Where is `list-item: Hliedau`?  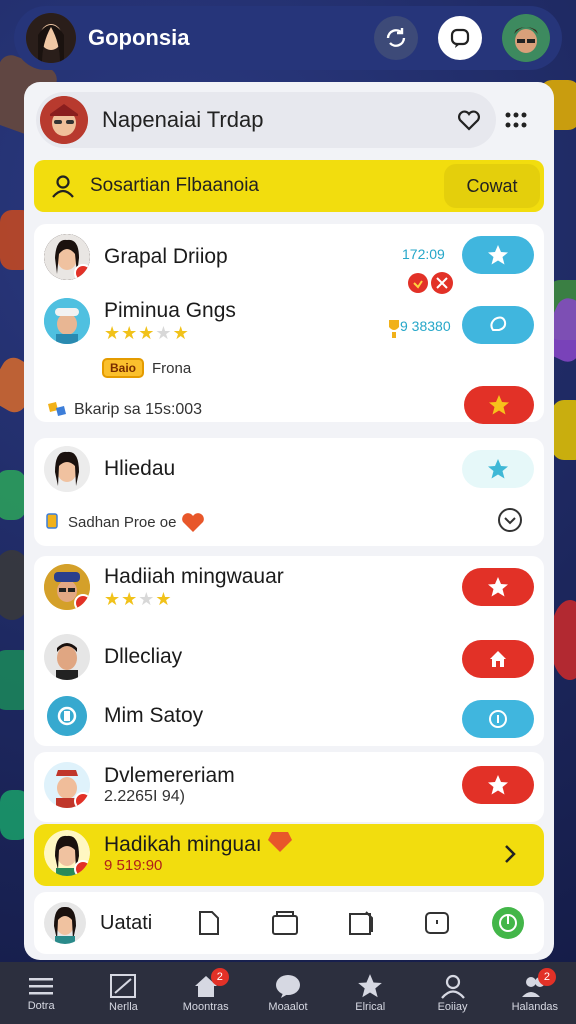
list-item: Hliedau is located at coordinates (109, 469).